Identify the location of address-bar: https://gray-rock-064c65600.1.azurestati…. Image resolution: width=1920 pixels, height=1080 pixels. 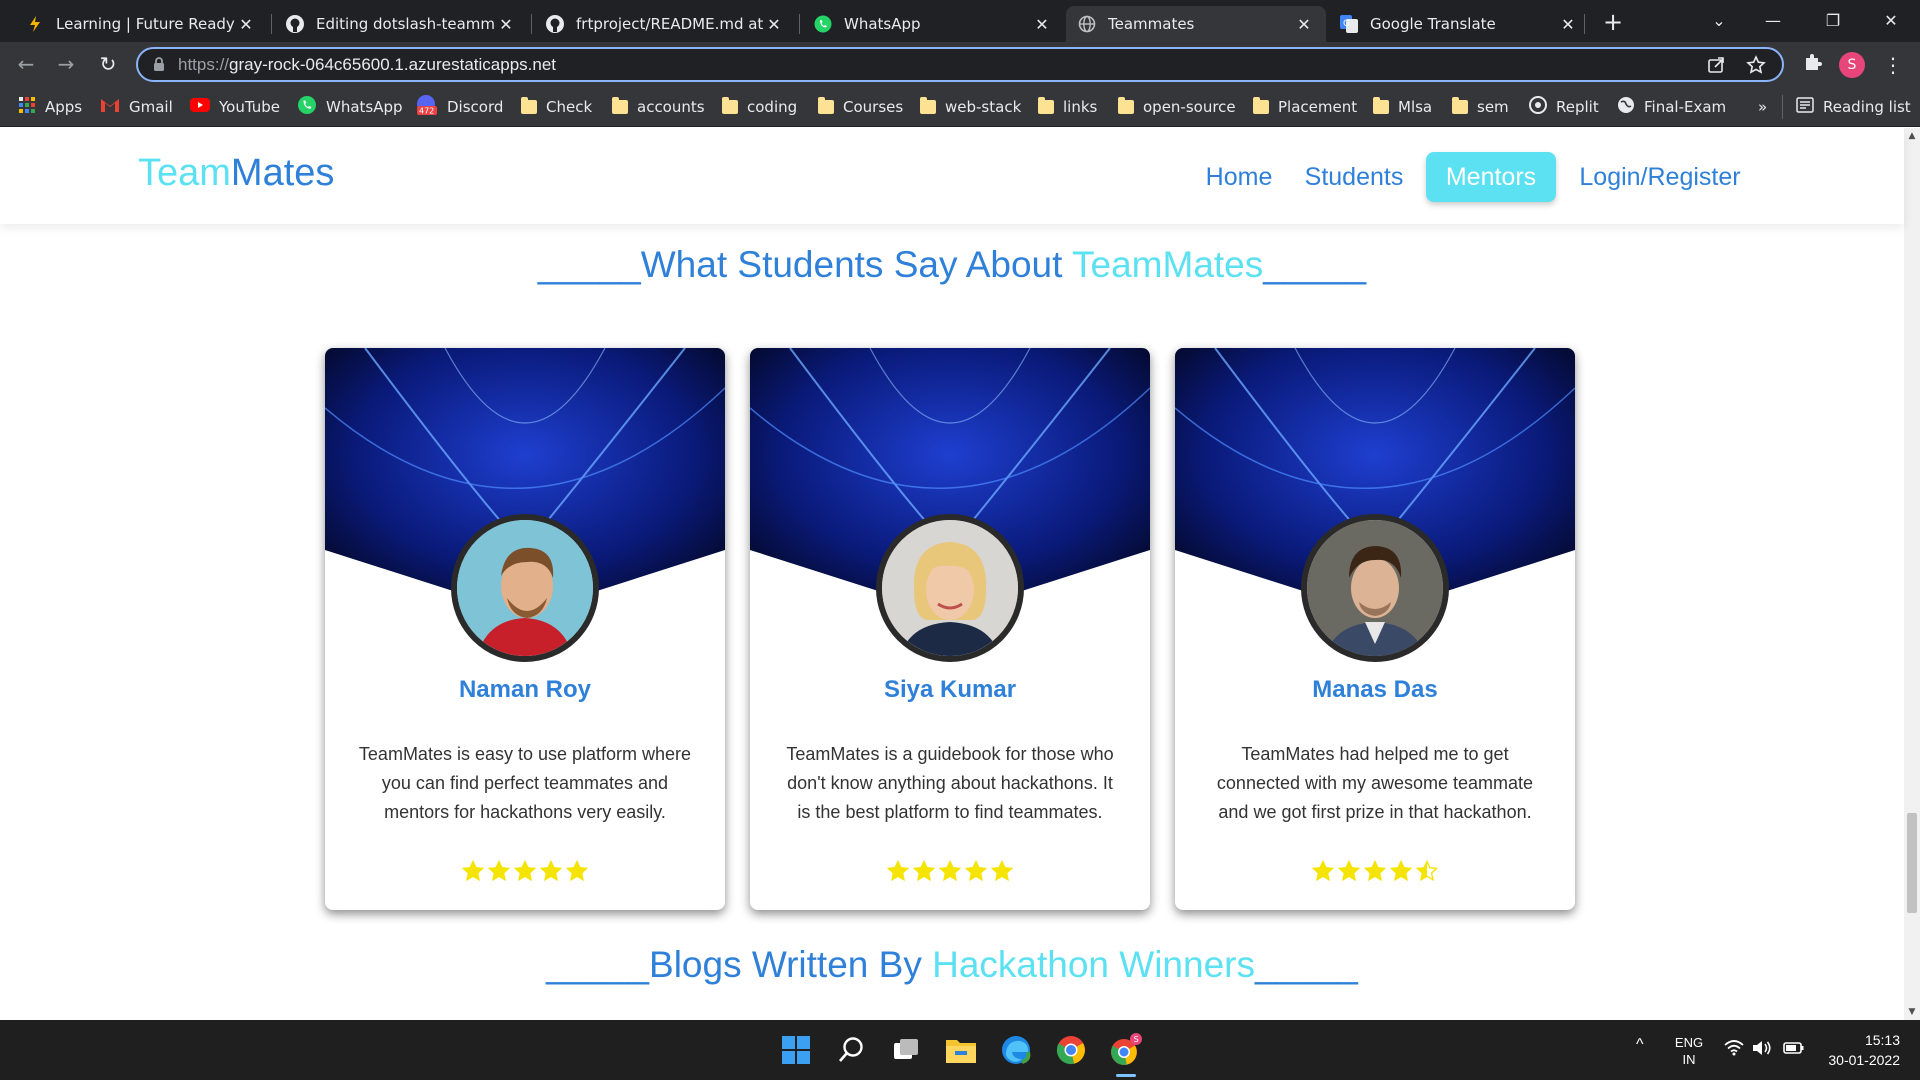
(960, 64).